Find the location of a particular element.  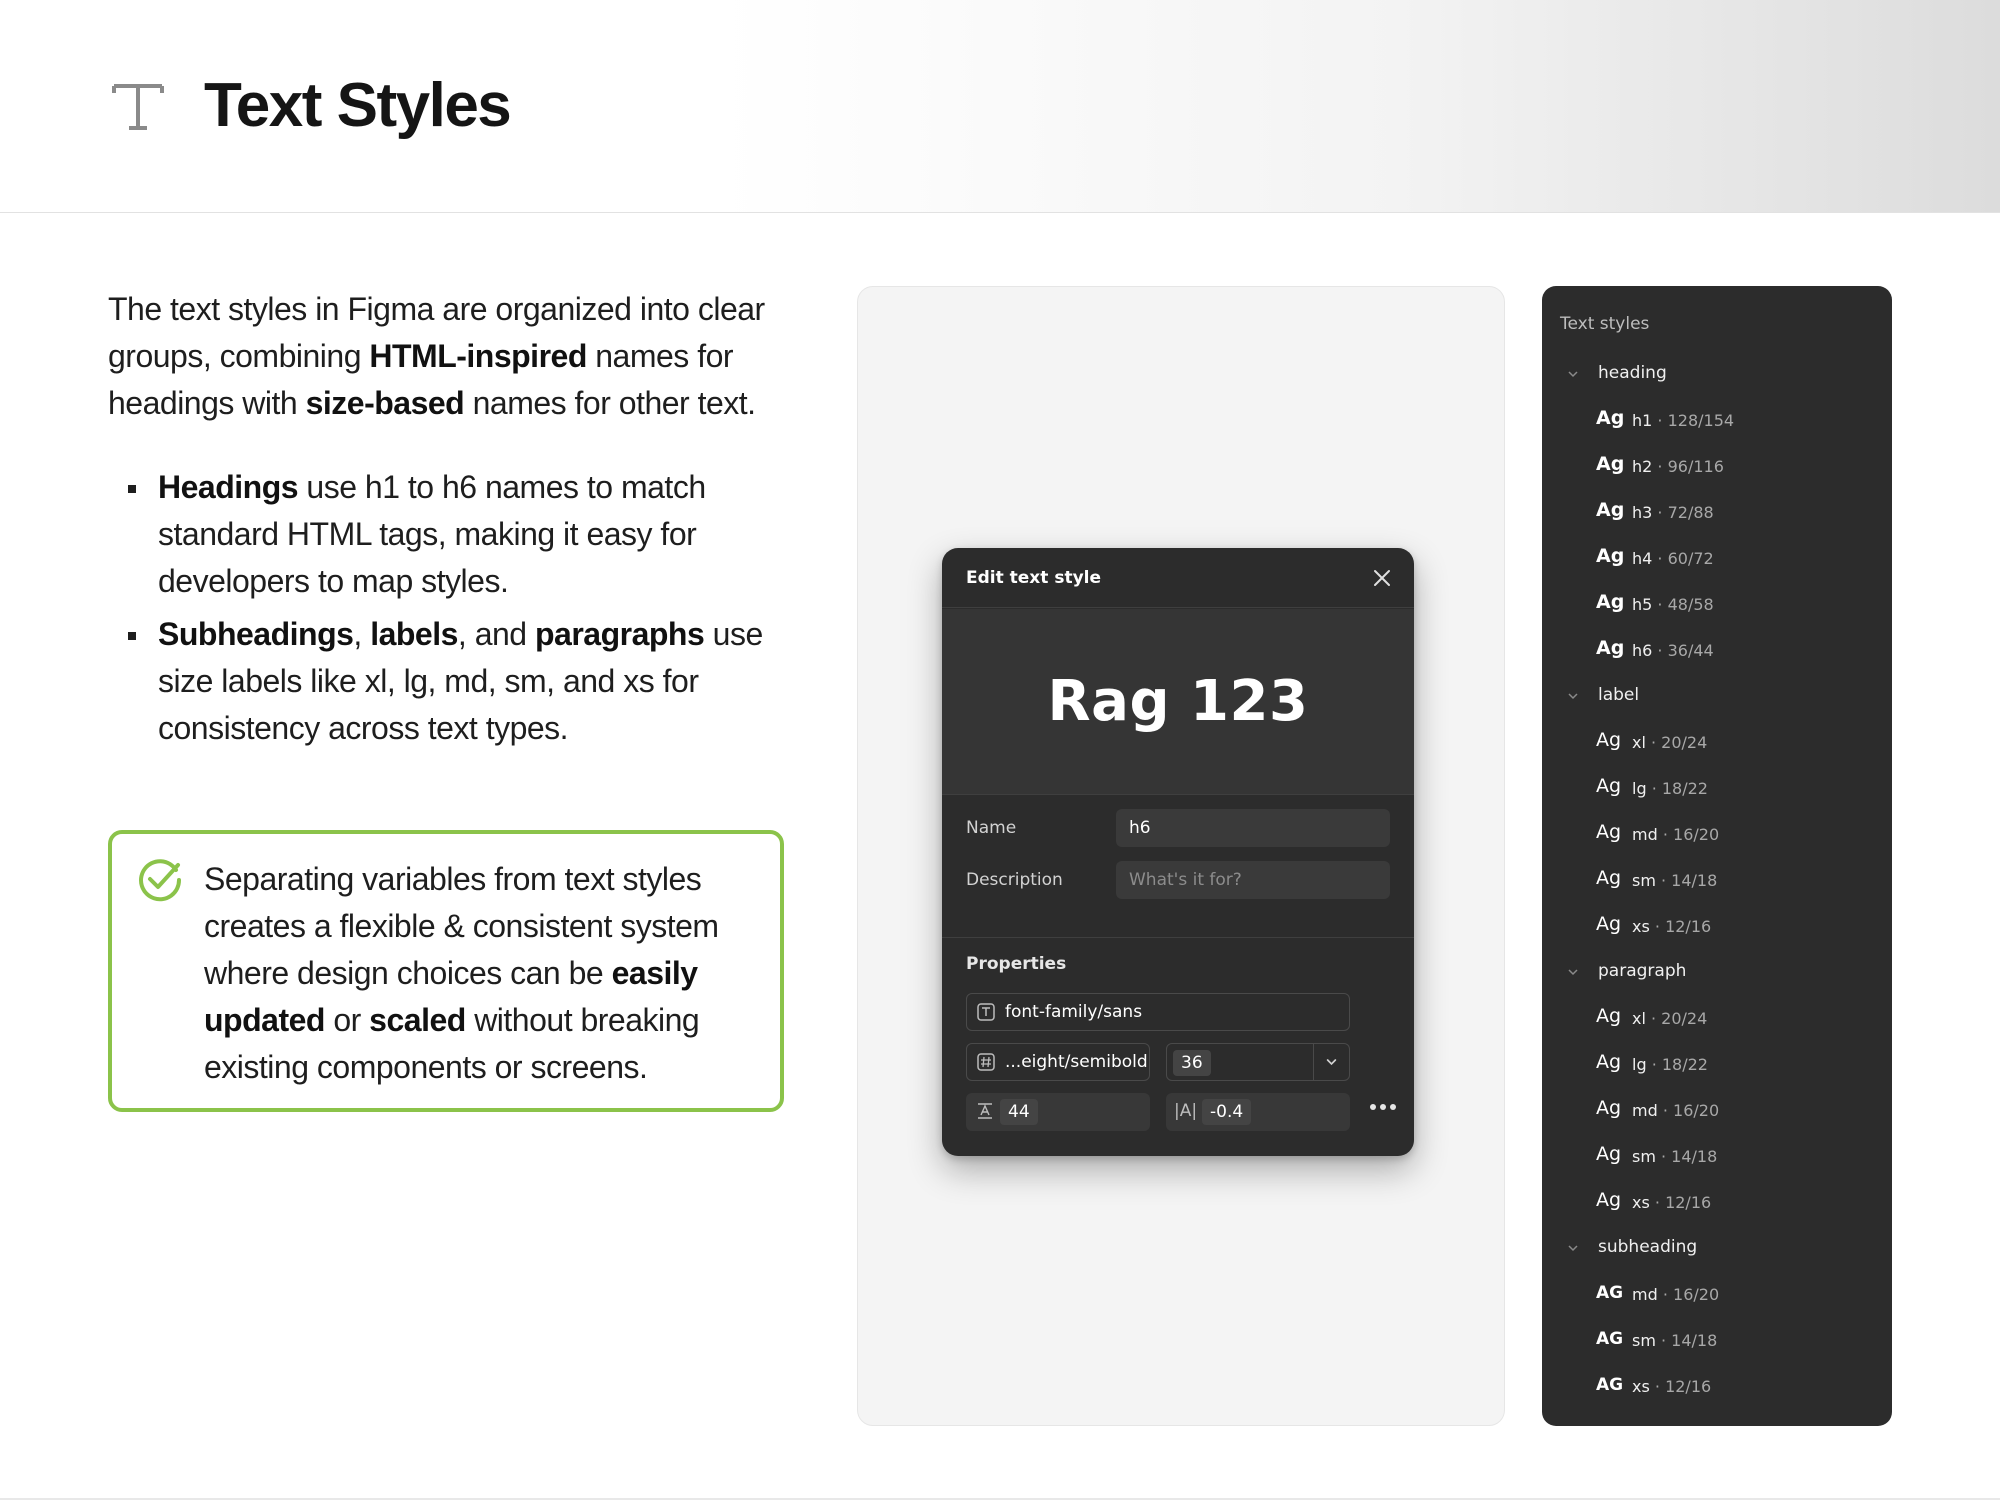

font-size-select: 36 is located at coordinates (1258, 1062).